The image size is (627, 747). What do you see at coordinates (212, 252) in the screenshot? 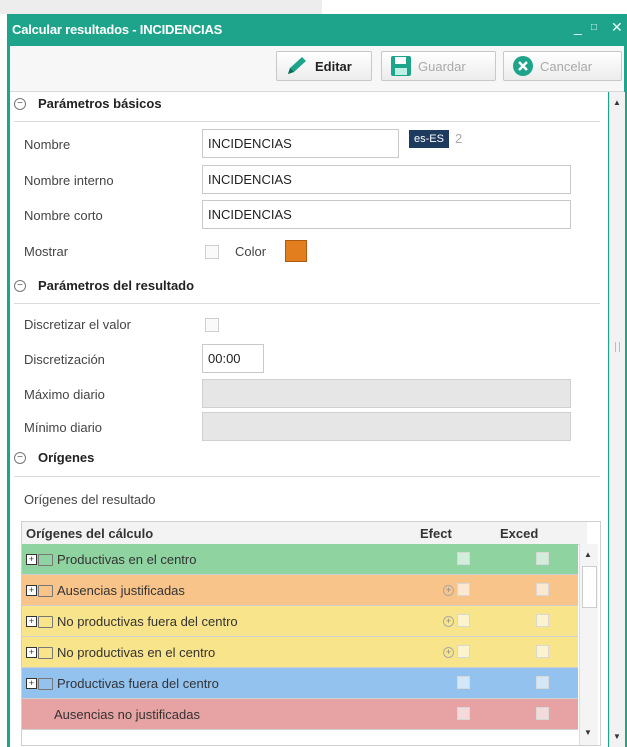
I see `mostrar-checkbox` at bounding box center [212, 252].